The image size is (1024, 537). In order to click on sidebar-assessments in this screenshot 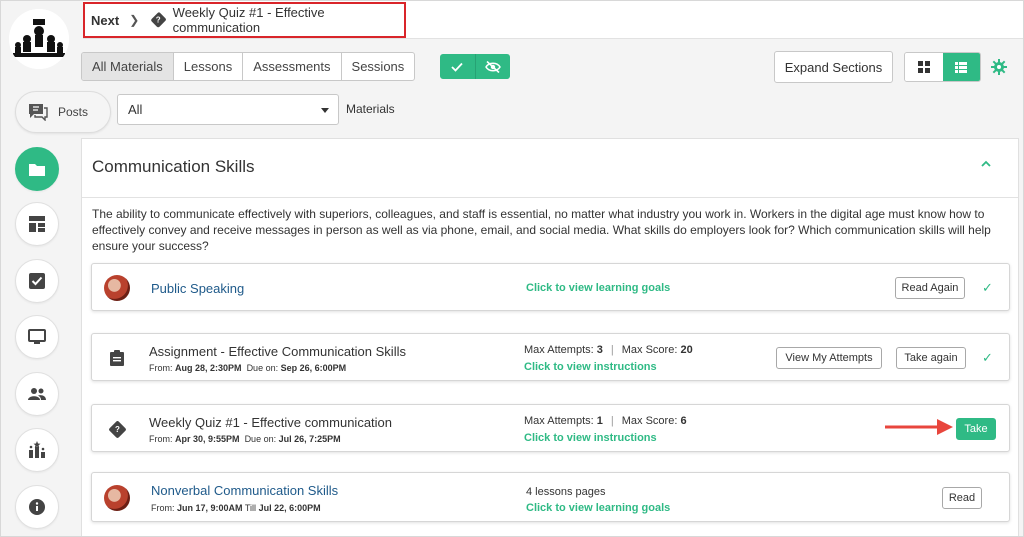, I will do `click(37, 281)`.